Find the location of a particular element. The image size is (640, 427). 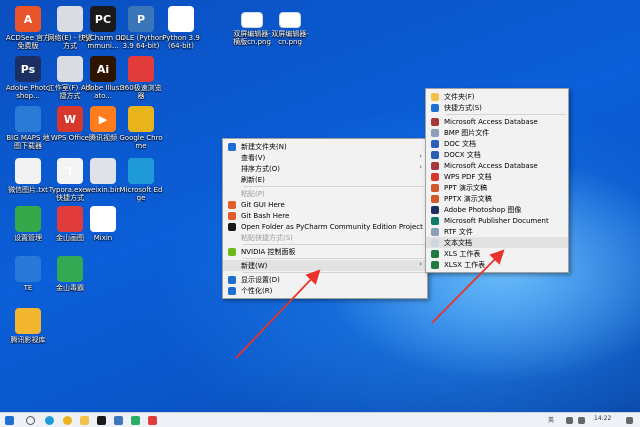

new-item-doc: DOC 文档 is located at coordinates (497, 143).